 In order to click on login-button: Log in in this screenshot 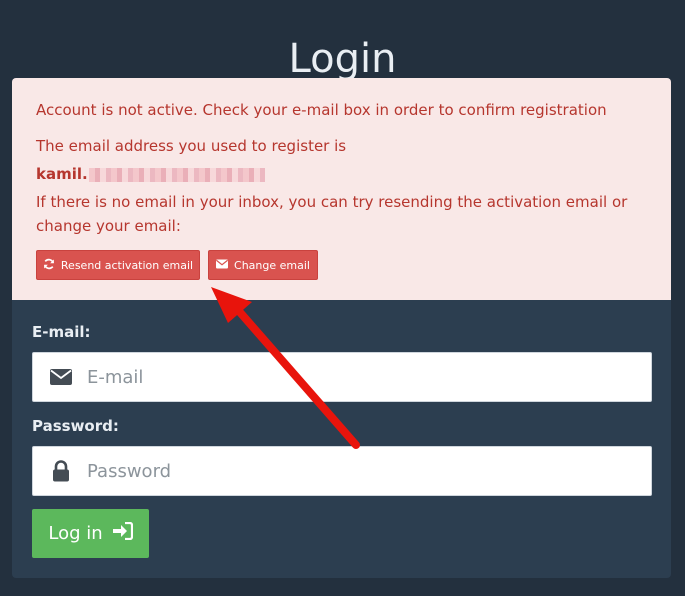, I will do `click(90, 533)`.